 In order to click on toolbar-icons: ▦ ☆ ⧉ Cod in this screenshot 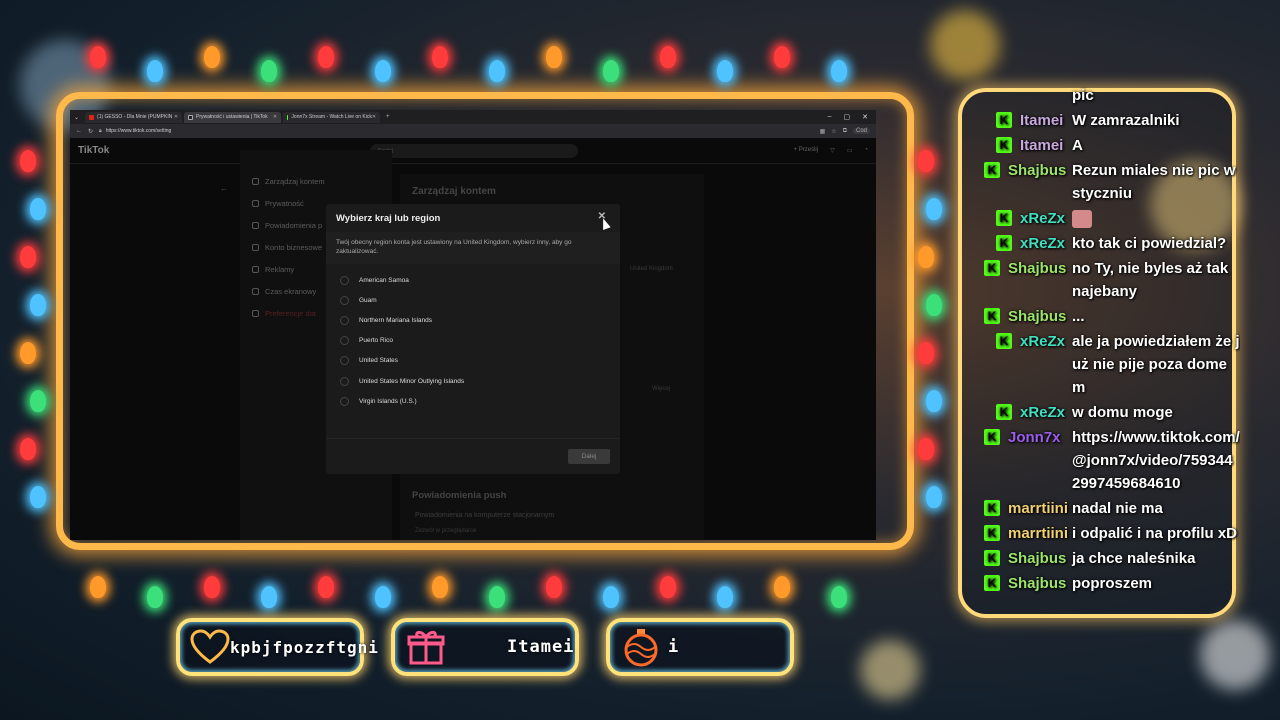, I will do `click(845, 131)`.